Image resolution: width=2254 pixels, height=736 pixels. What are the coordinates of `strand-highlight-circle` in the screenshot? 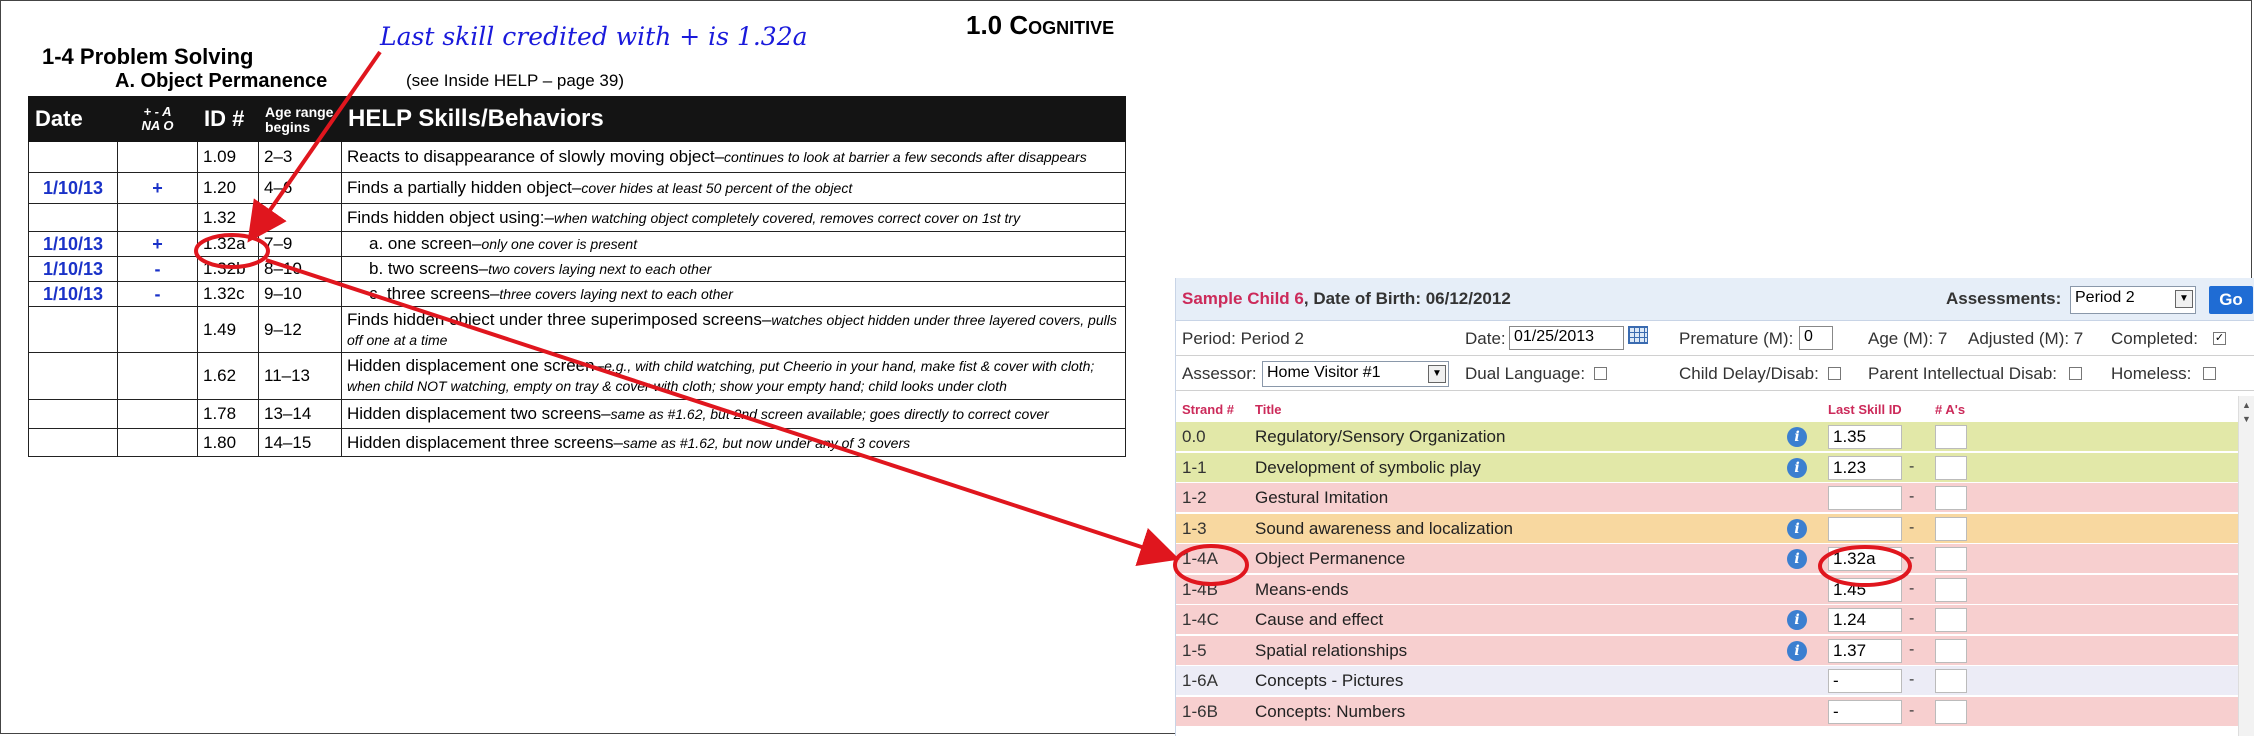 It's located at (1211, 565).